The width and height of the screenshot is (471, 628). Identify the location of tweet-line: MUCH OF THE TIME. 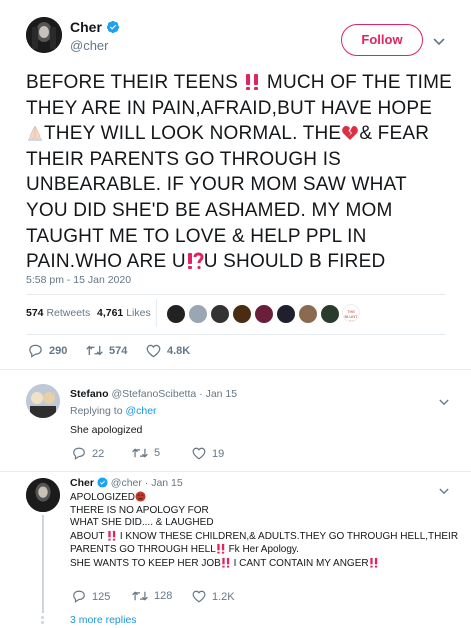
(359, 82).